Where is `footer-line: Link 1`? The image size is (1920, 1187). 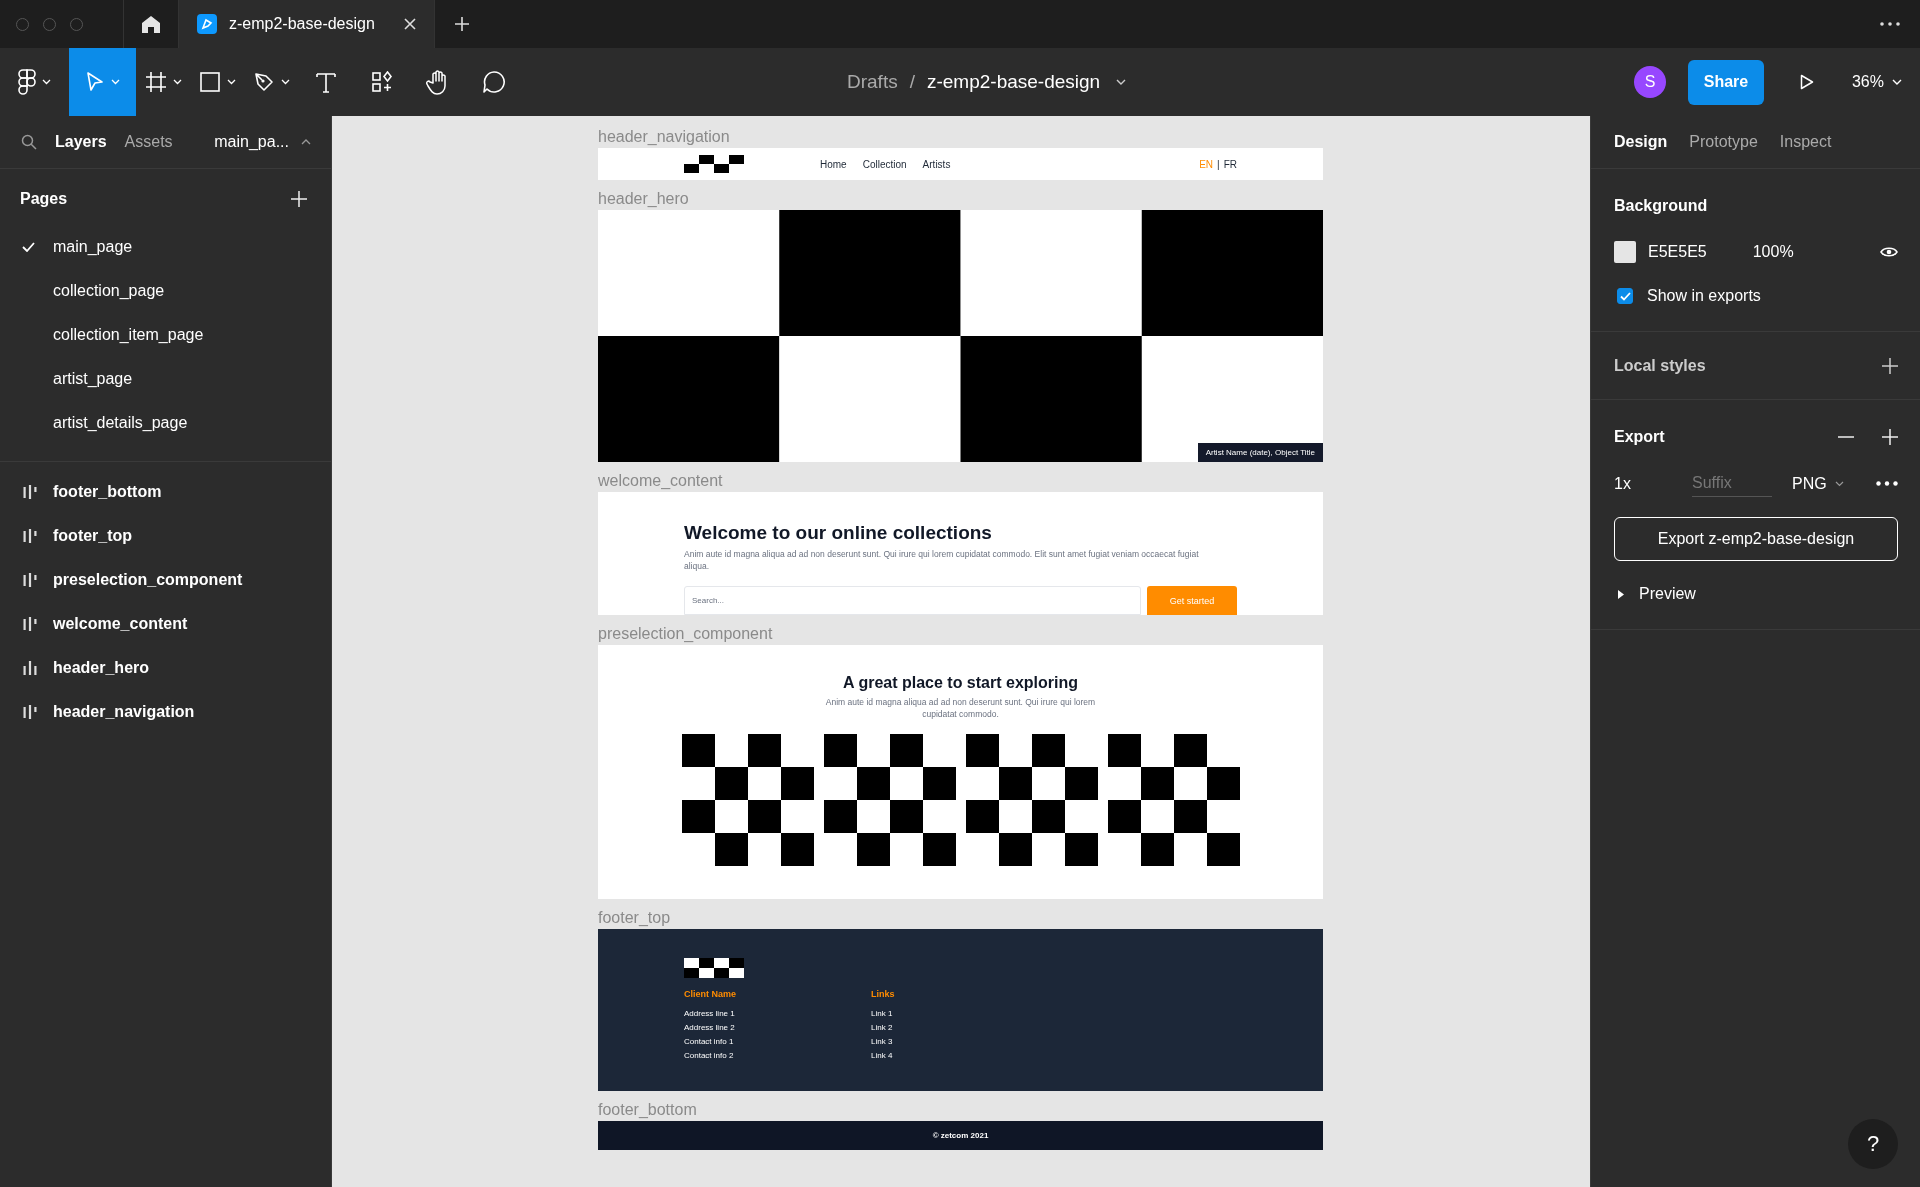
footer-line: Link 1 is located at coordinates (882, 1014).